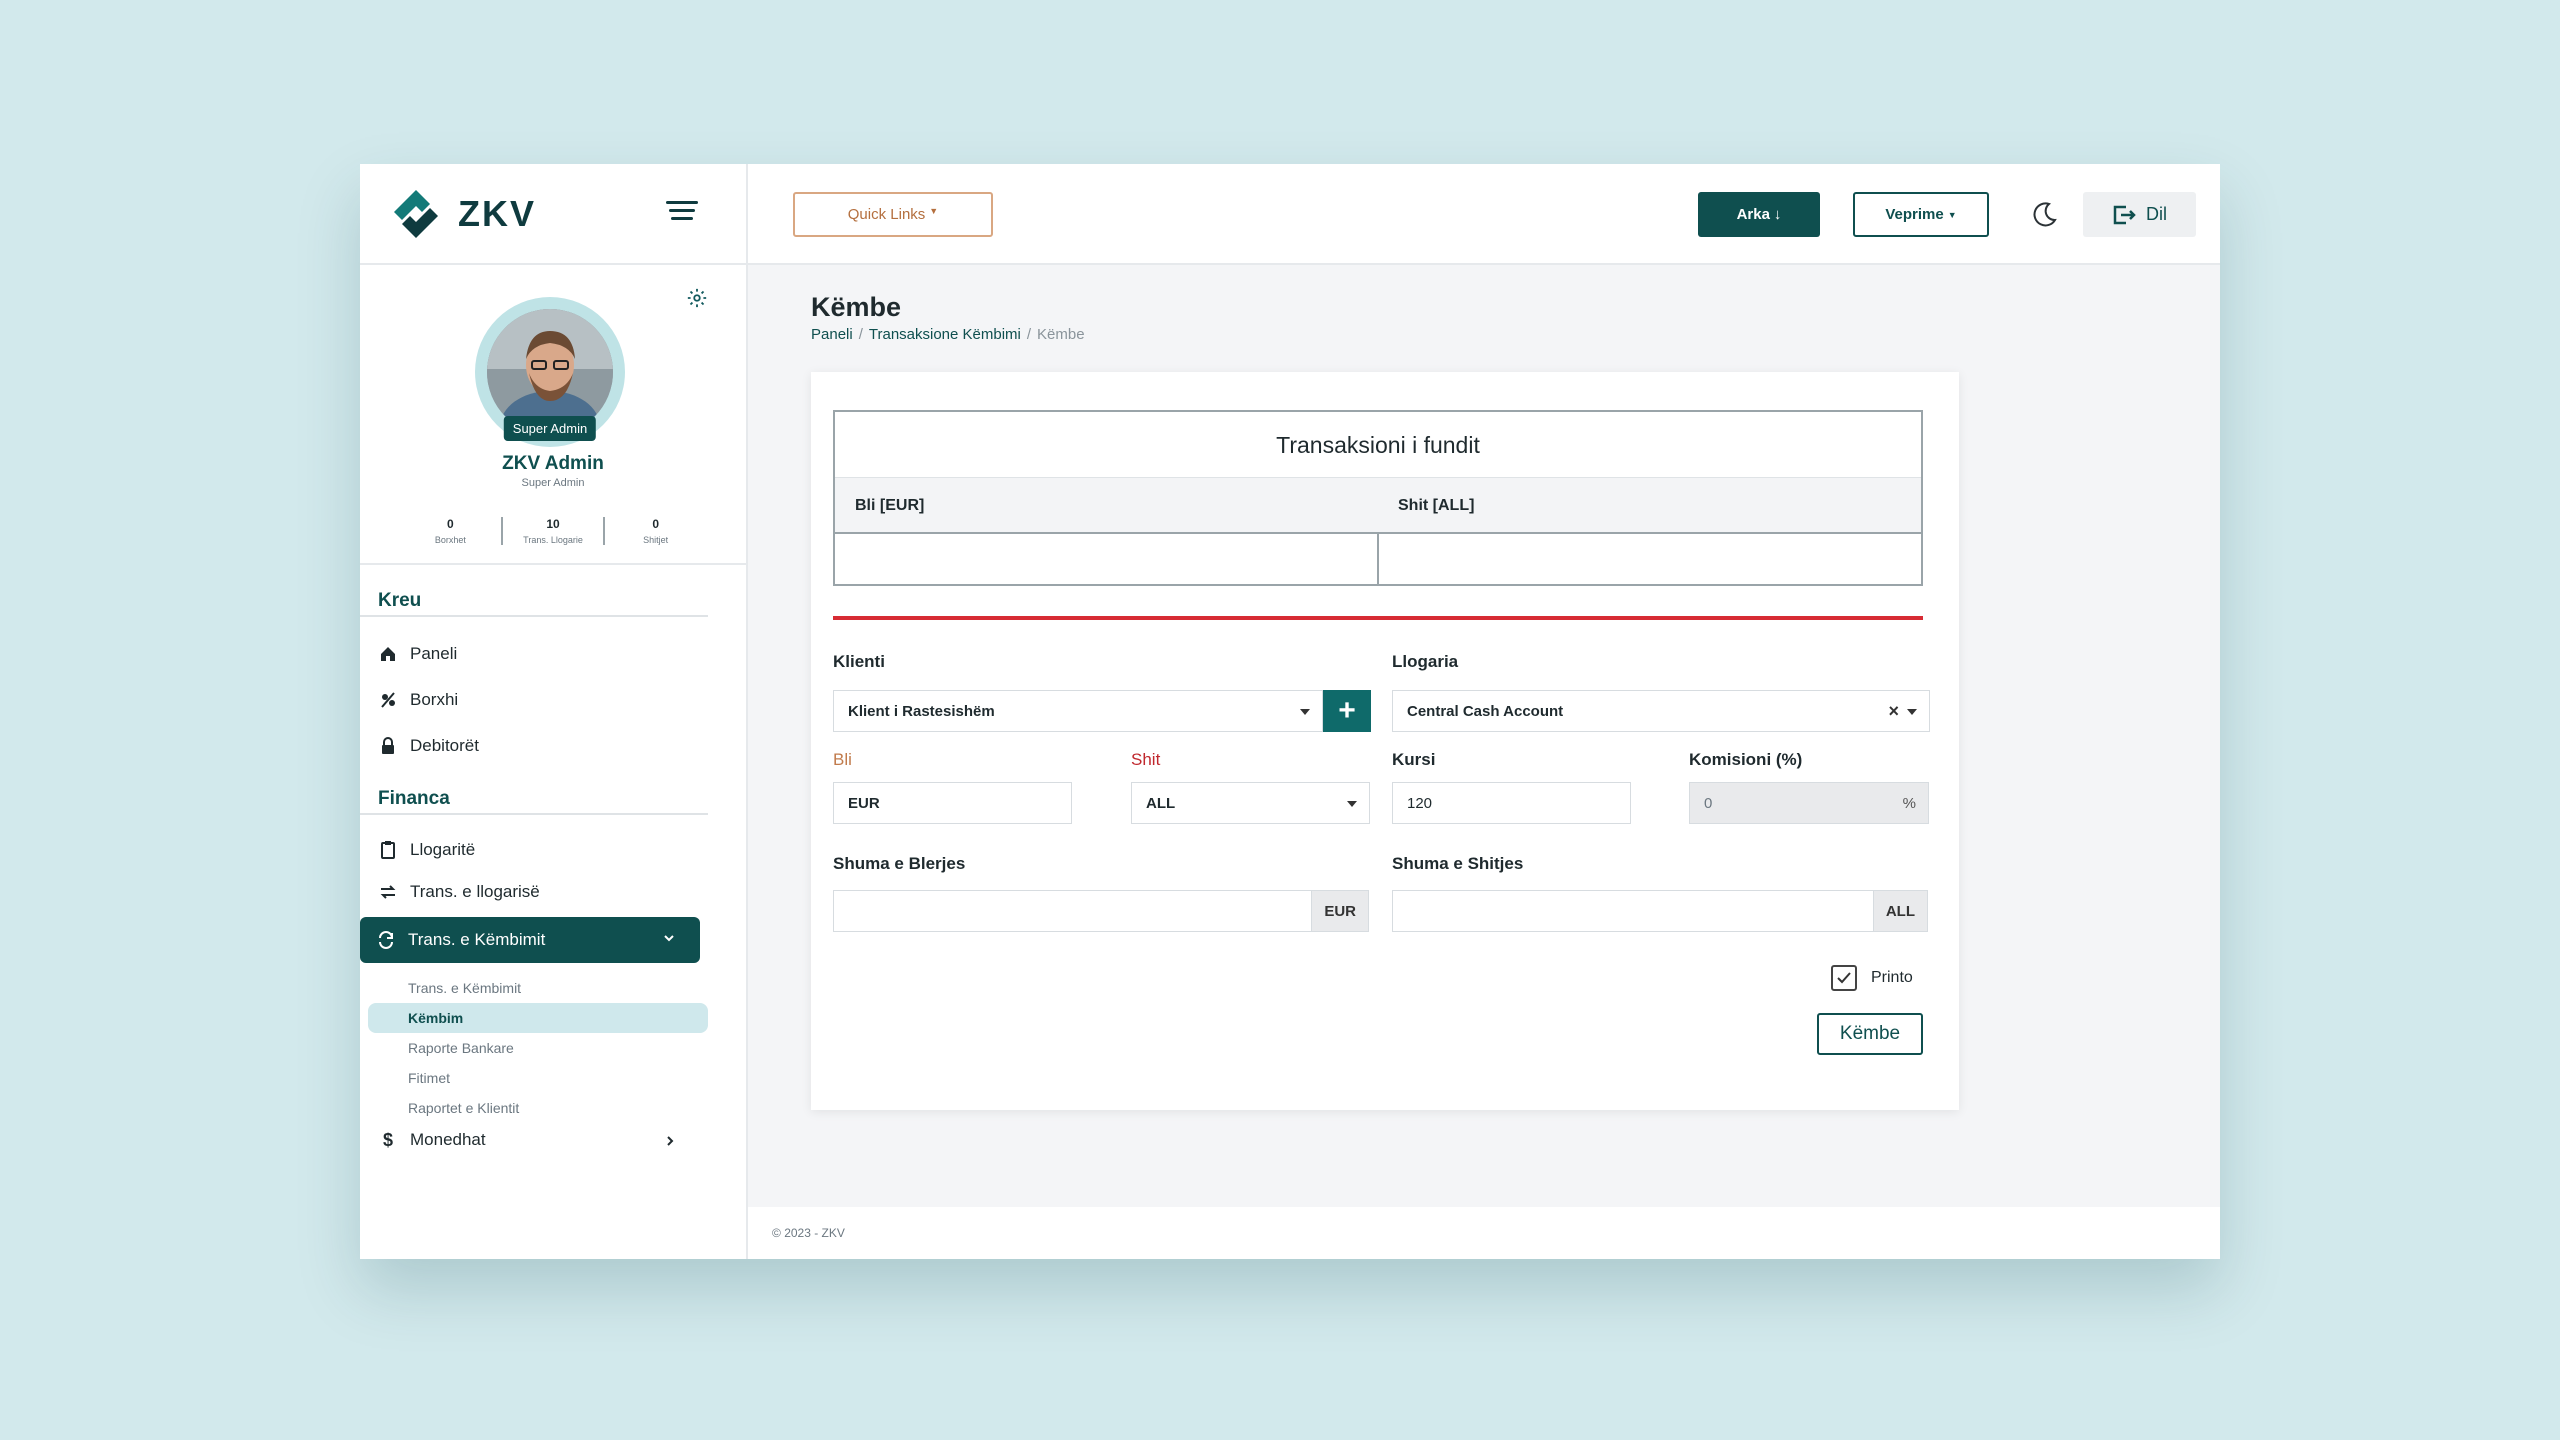 Image resolution: width=2560 pixels, height=1440 pixels. I want to click on client-select-value: Klient i Rastesishëm, so click(921, 711).